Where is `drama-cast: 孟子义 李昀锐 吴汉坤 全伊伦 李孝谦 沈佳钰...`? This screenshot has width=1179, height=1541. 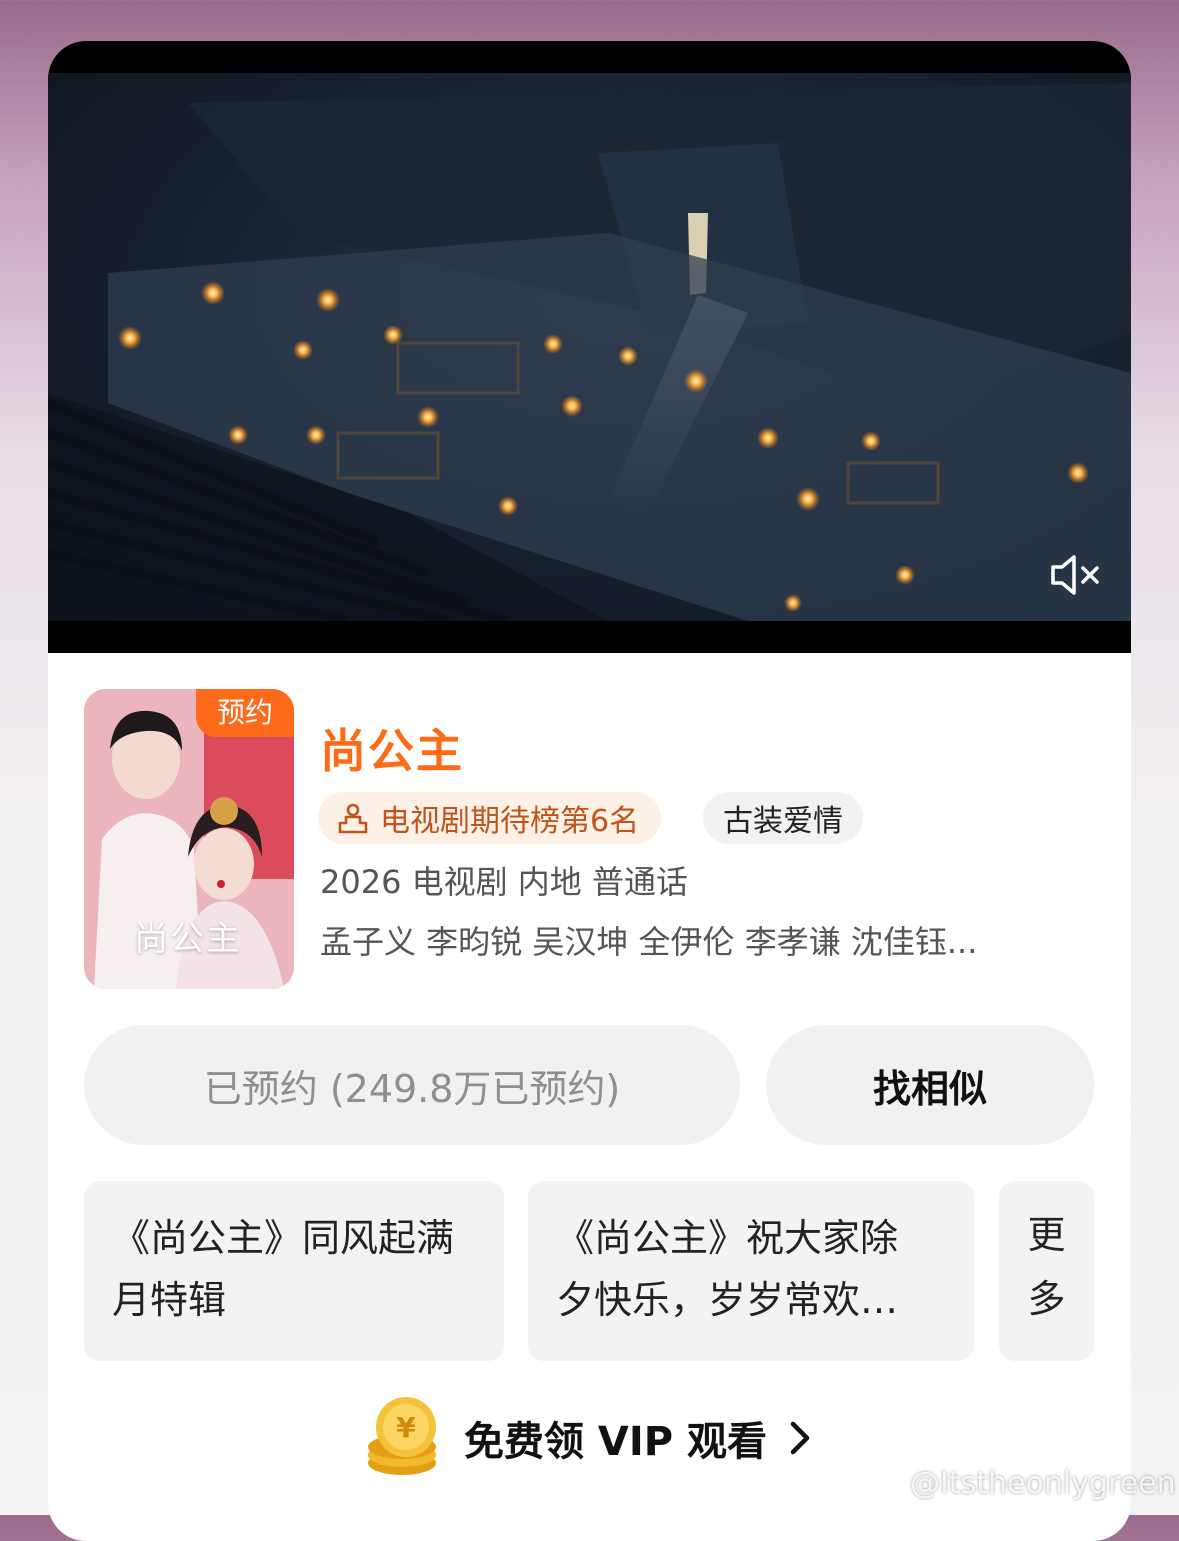
drama-cast: 孟子义 李昀锐 吴汉坤 全伊伦 李孝谦 沈佳钰... is located at coordinates (649, 942).